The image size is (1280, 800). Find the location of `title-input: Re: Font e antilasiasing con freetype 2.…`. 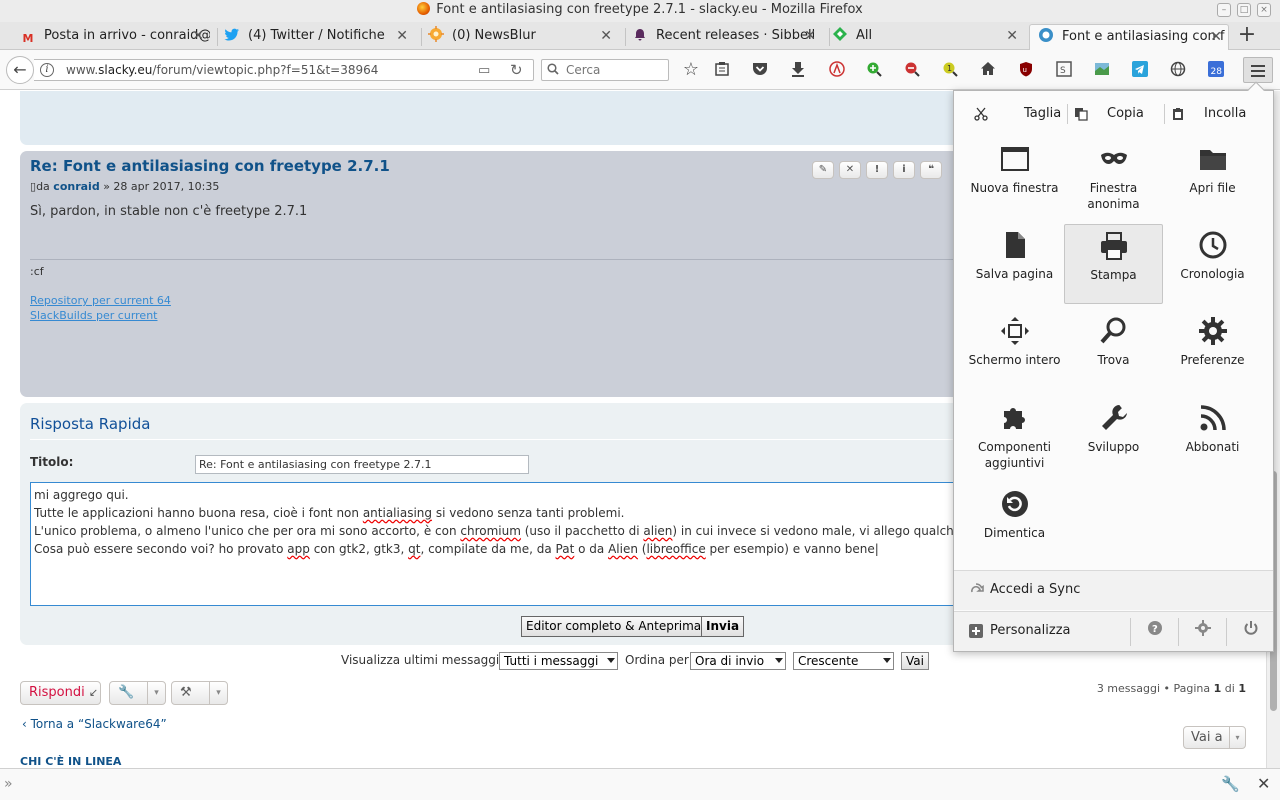

title-input: Re: Font e antilasiasing con freetype 2.… is located at coordinates (362, 464).